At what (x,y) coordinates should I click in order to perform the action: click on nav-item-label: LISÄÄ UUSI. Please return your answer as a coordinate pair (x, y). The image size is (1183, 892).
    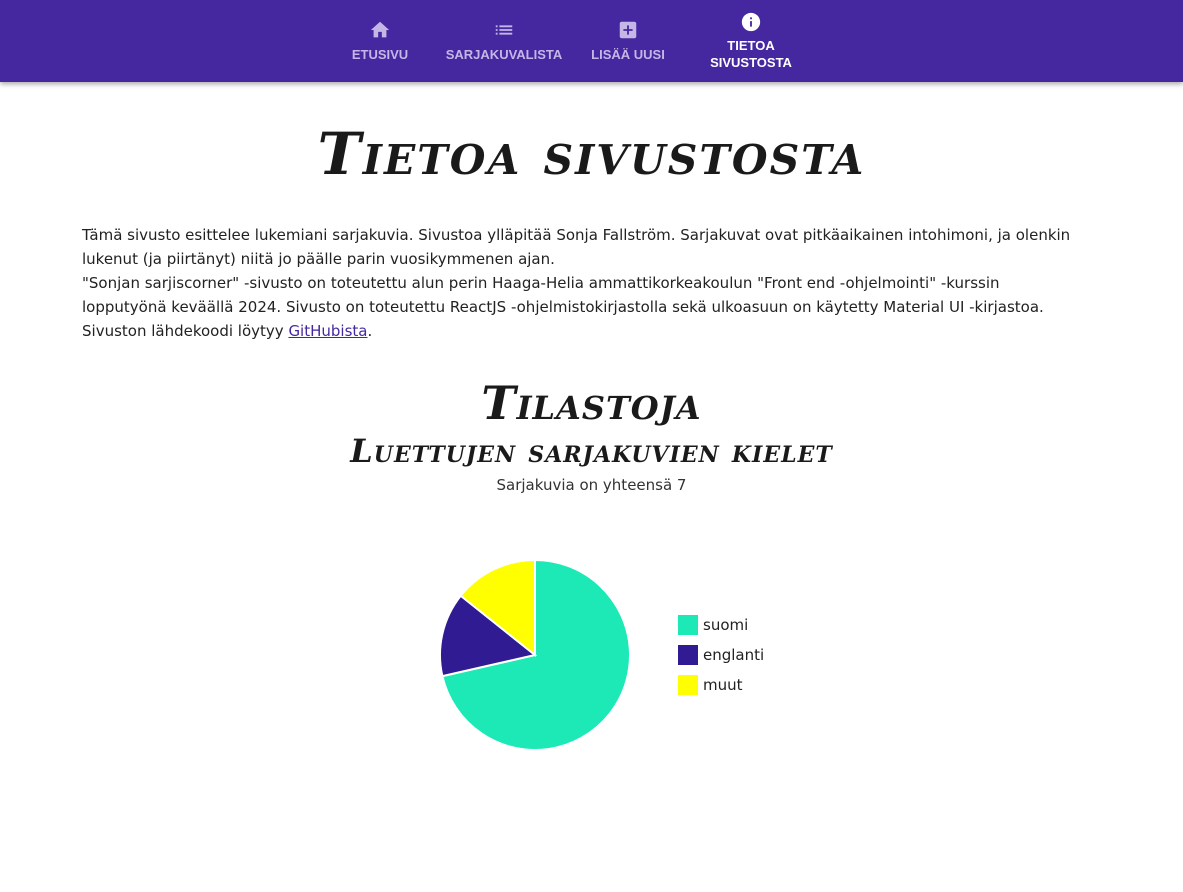
    Looking at the image, I should click on (628, 54).